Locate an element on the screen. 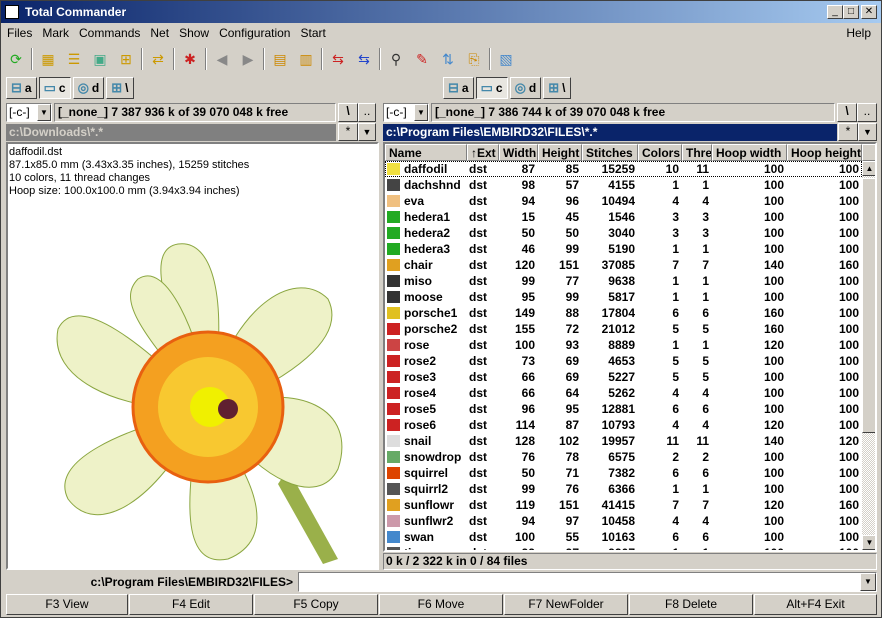  fkey-f5: F5 Copy is located at coordinates (316, 604).